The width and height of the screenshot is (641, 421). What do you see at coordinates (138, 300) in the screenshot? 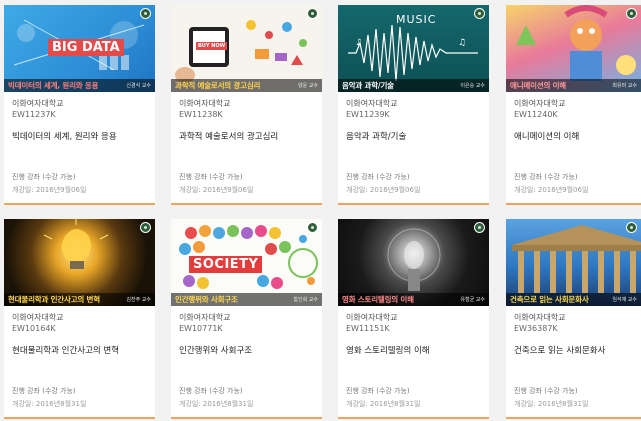
I see `thumbnail-professor: 김찬주 교수` at bounding box center [138, 300].